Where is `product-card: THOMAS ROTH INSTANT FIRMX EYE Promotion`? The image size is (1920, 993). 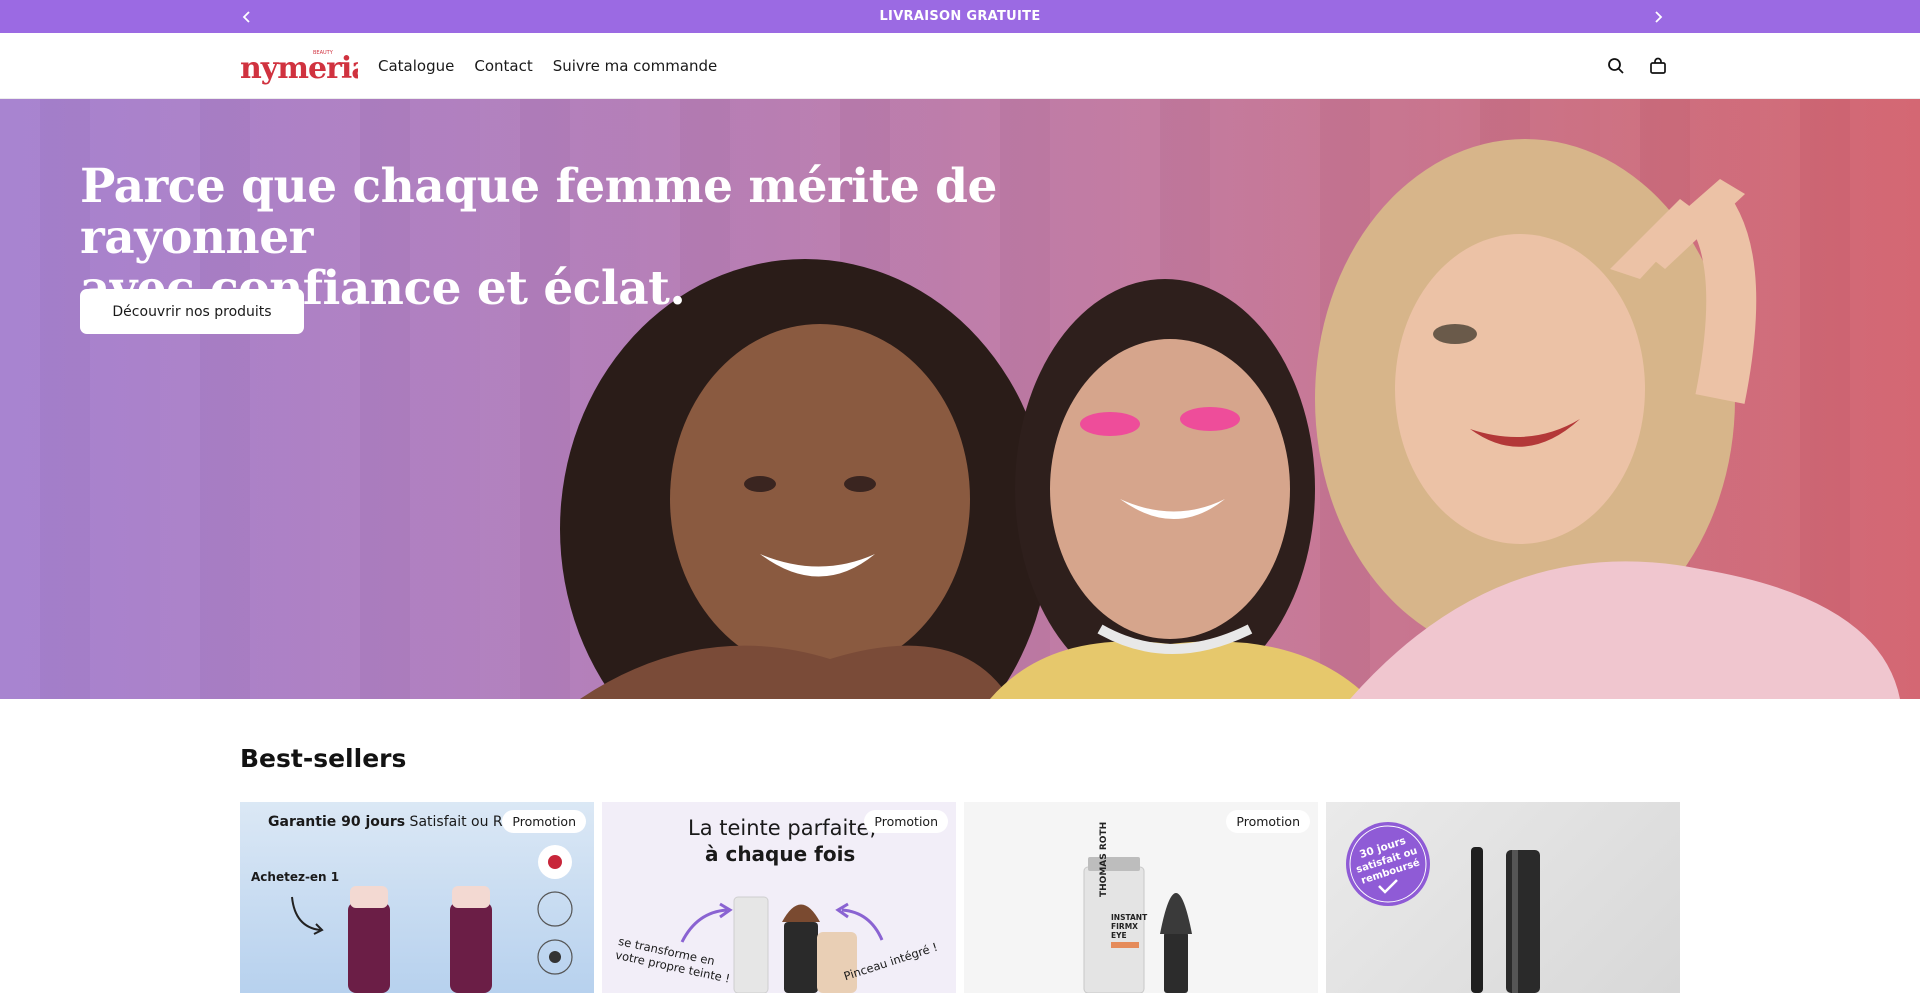
product-card: THOMAS ROTH INSTANT FIRMX EYE Promotion is located at coordinates (1141, 897).